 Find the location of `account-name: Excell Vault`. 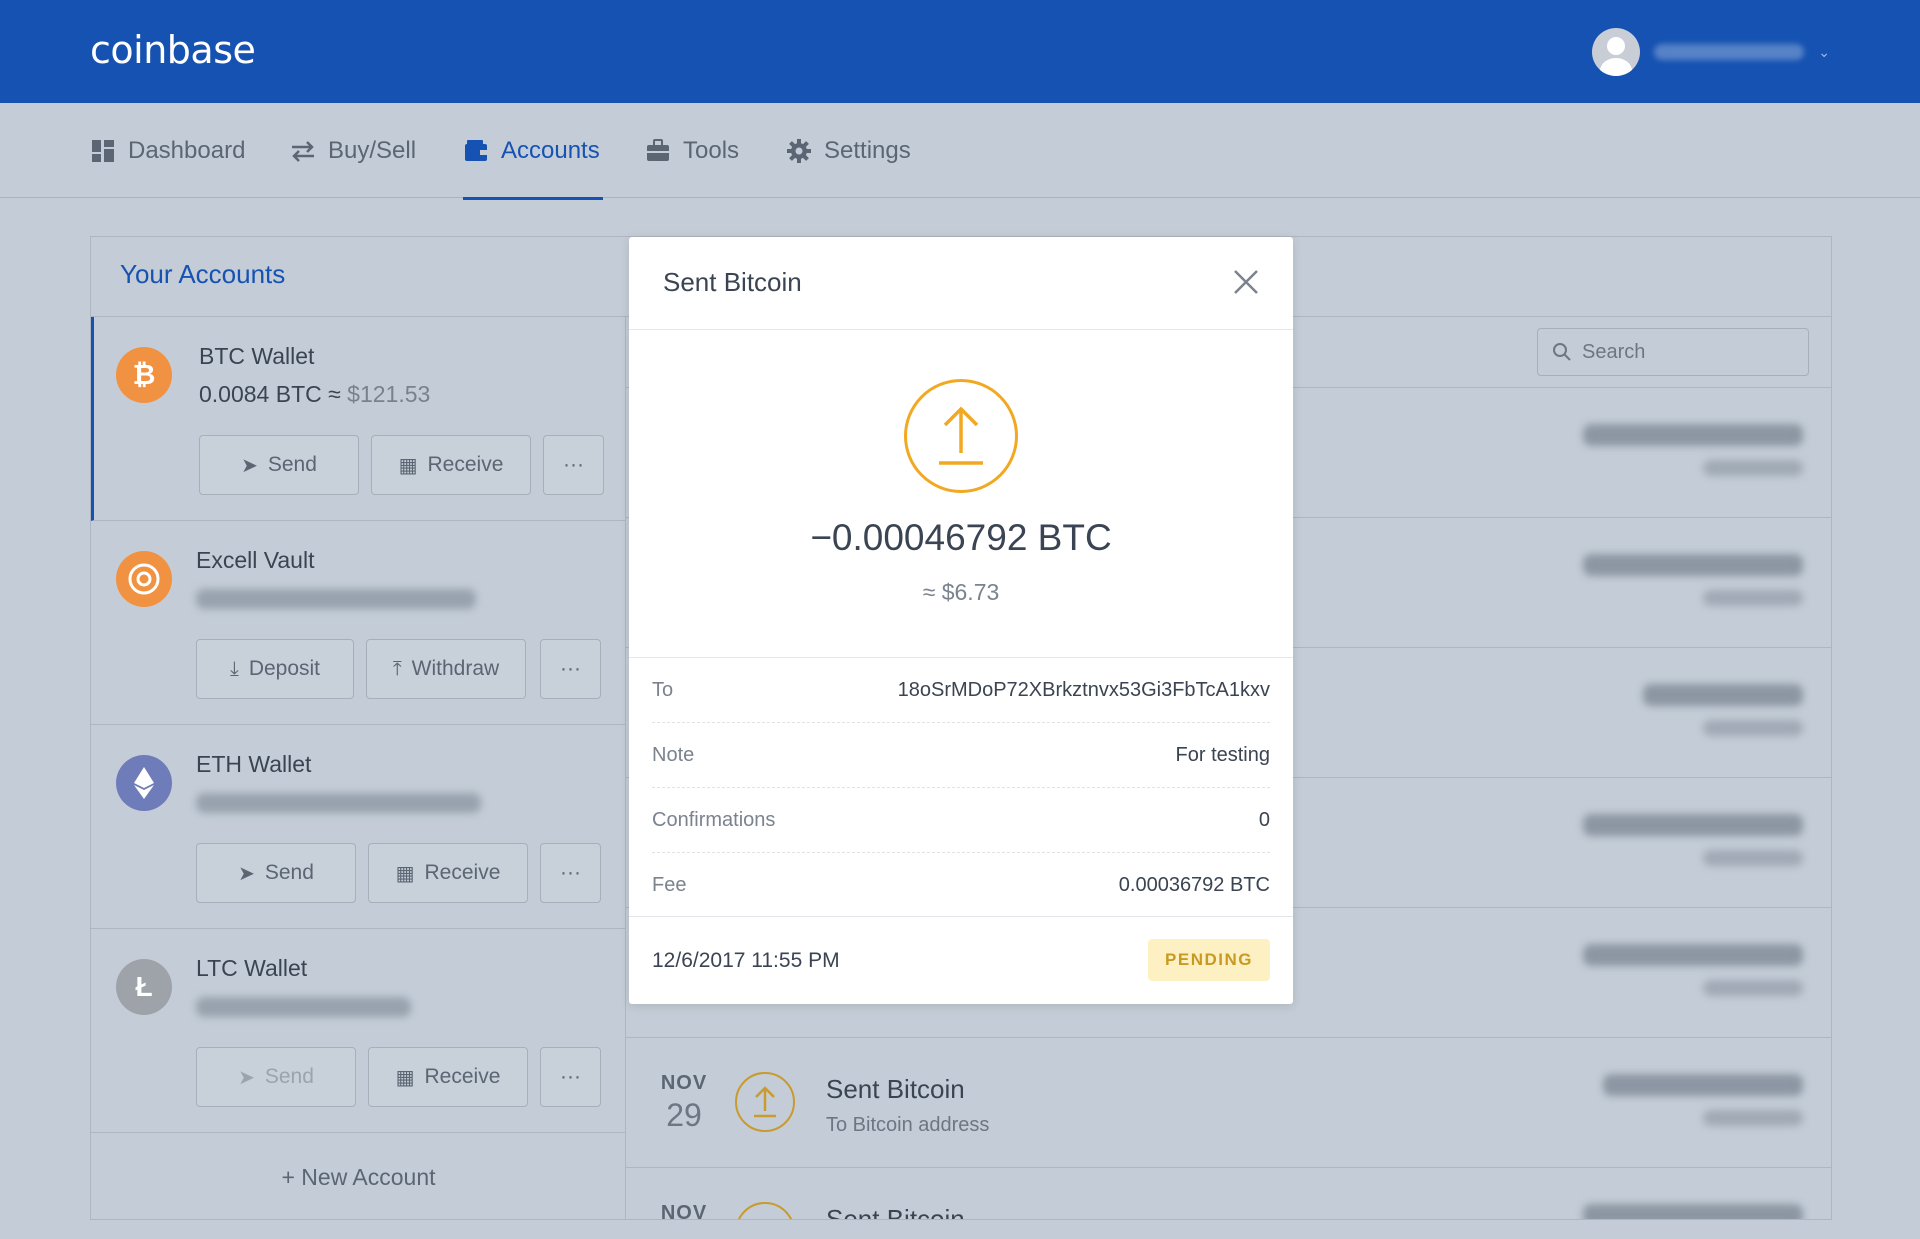

account-name: Excell Vault is located at coordinates (255, 560).